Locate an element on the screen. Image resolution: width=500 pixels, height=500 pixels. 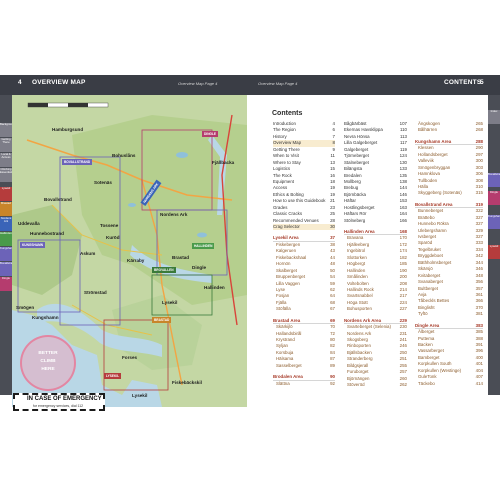
place-label: Dingle is located at coordinates (199, 267).